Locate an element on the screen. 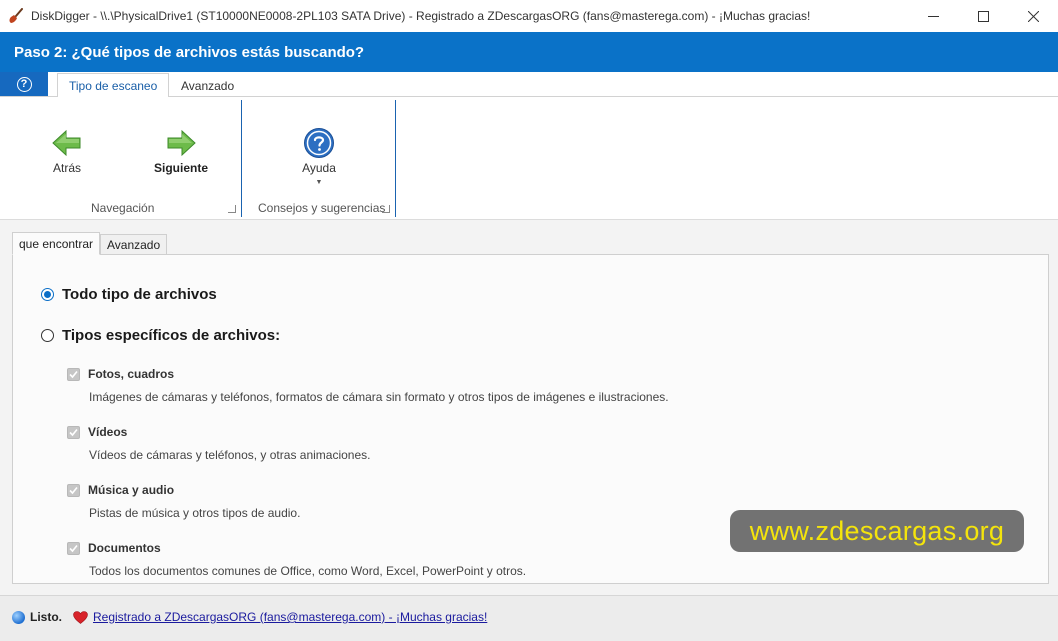 Image resolution: width=1058 pixels, height=641 pixels. tab-avanzado: Avanzado is located at coordinates (207, 85).